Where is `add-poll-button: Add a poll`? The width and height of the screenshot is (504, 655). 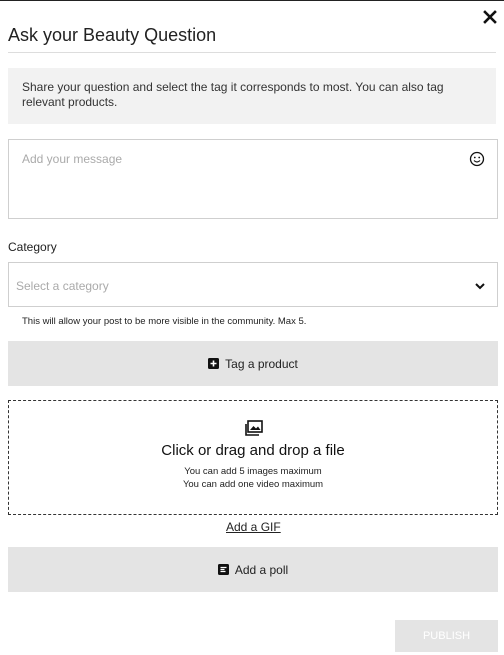
add-poll-button: Add a poll is located at coordinates (253, 569).